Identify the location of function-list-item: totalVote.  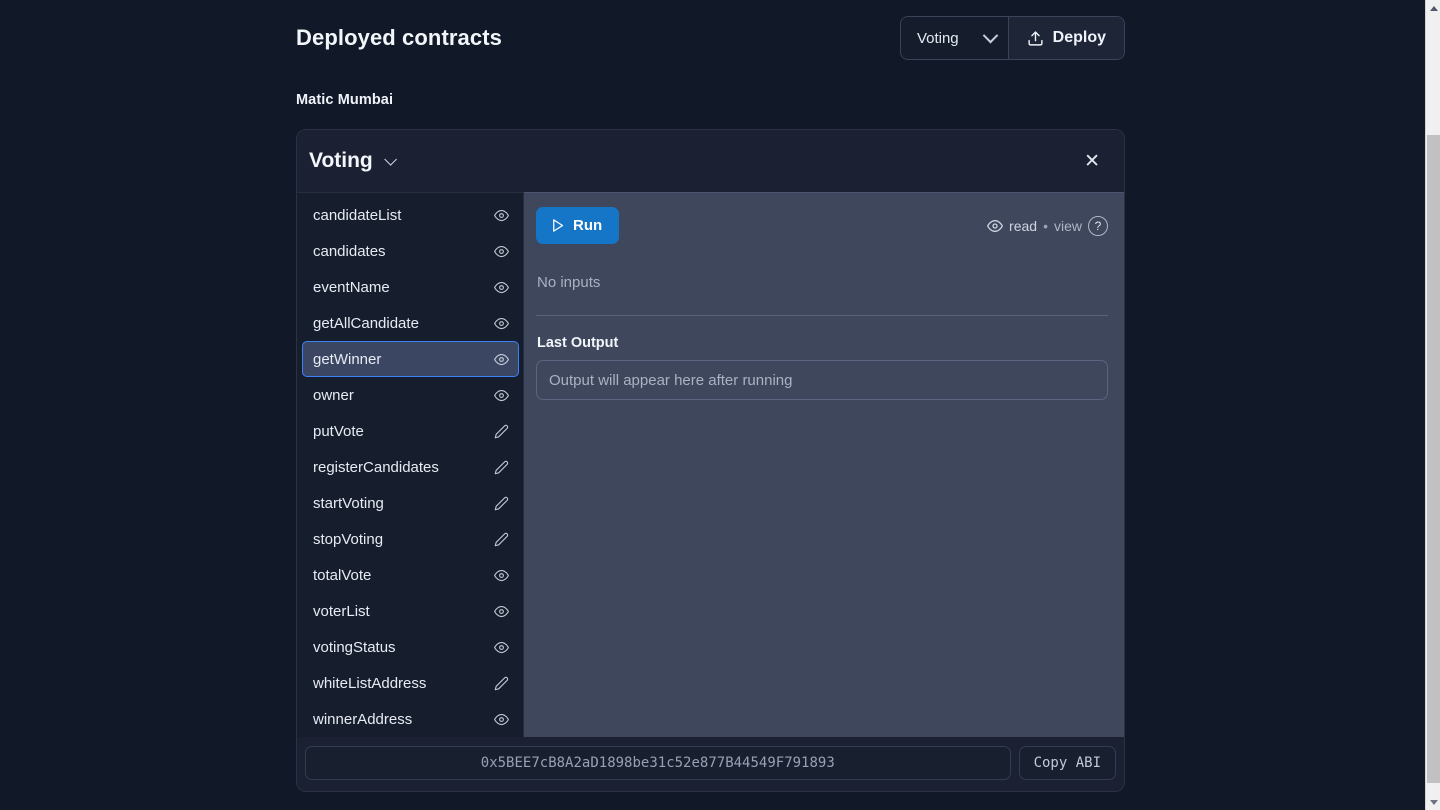
(410, 575).